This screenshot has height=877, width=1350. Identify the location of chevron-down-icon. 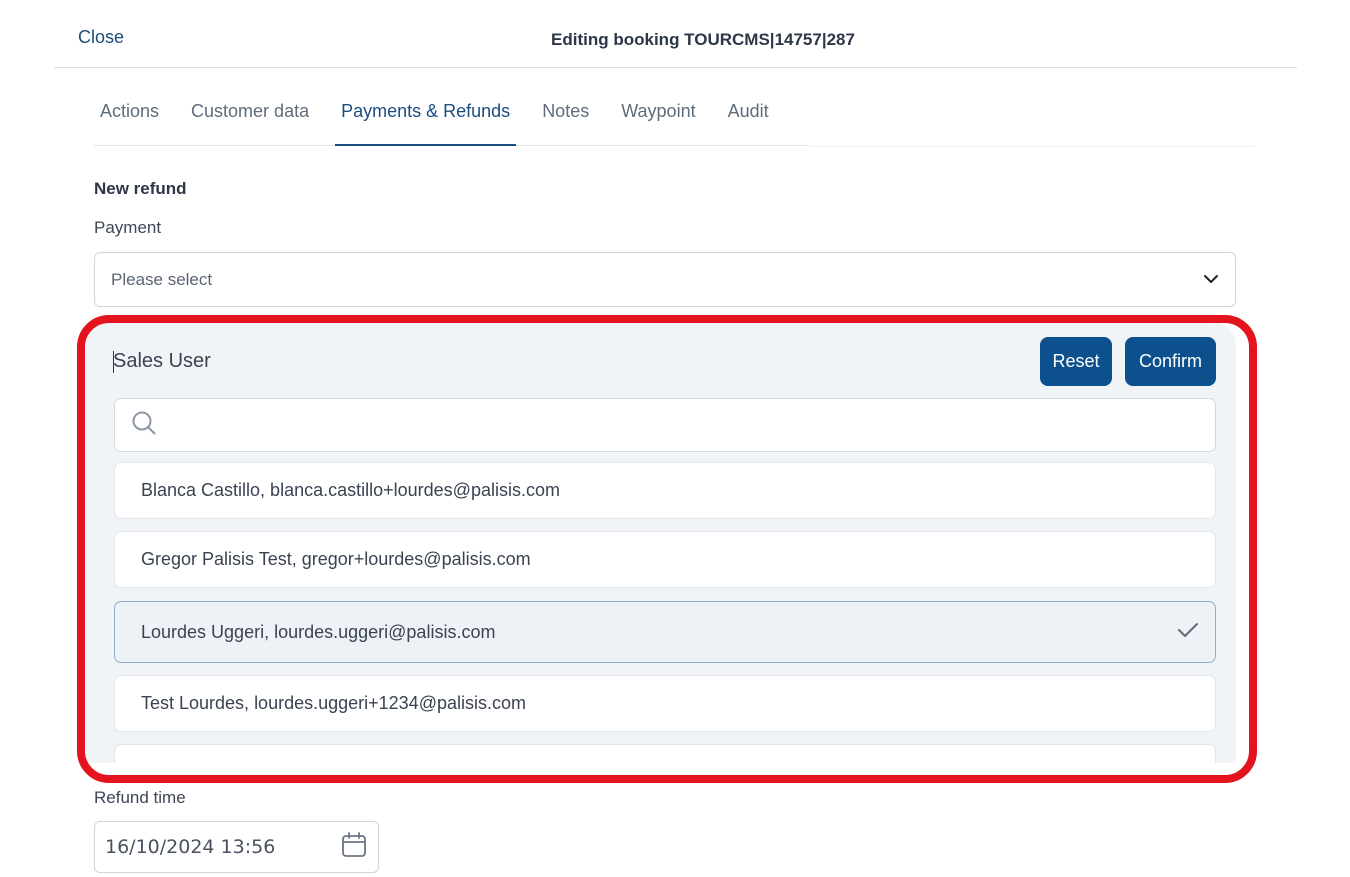
(1211, 280).